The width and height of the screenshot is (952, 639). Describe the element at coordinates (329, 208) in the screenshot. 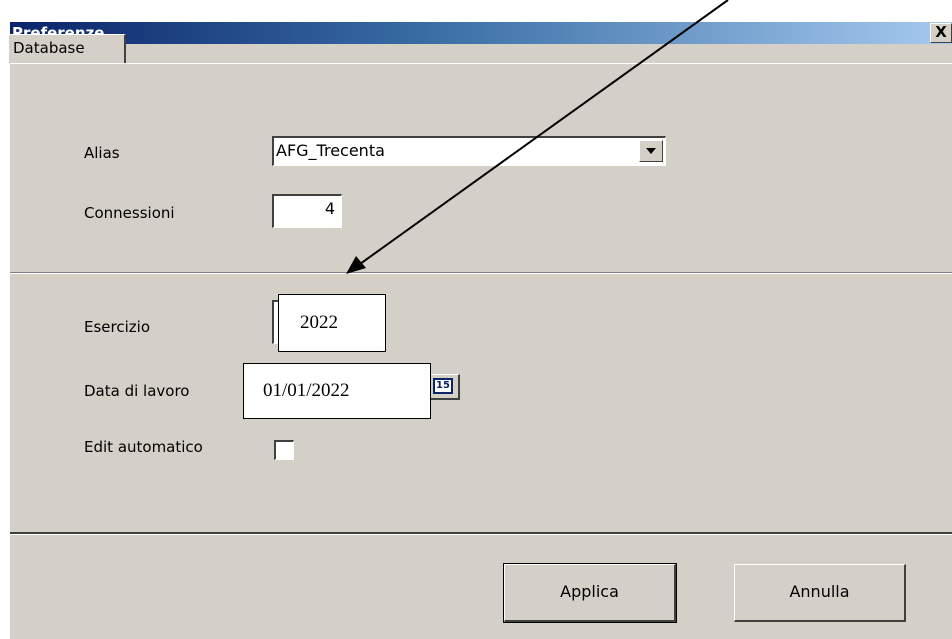

I see `connessioni-value: 4` at that location.